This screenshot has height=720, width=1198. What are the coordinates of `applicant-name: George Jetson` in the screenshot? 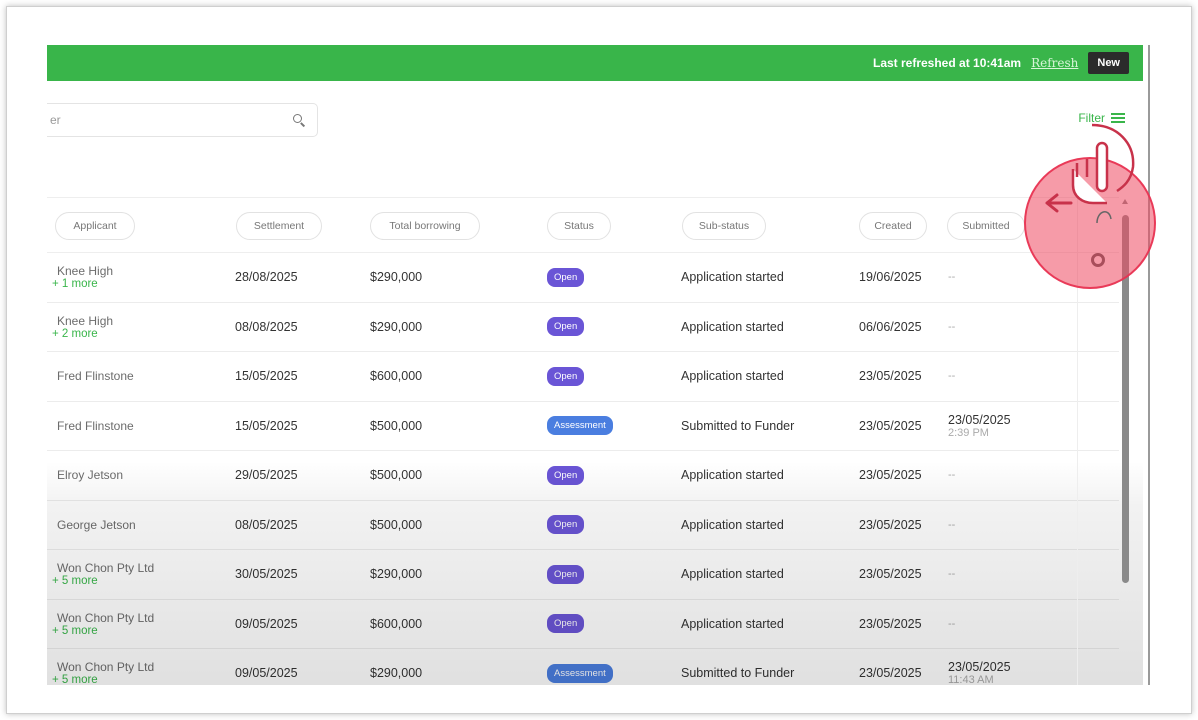 It's located at (96, 525).